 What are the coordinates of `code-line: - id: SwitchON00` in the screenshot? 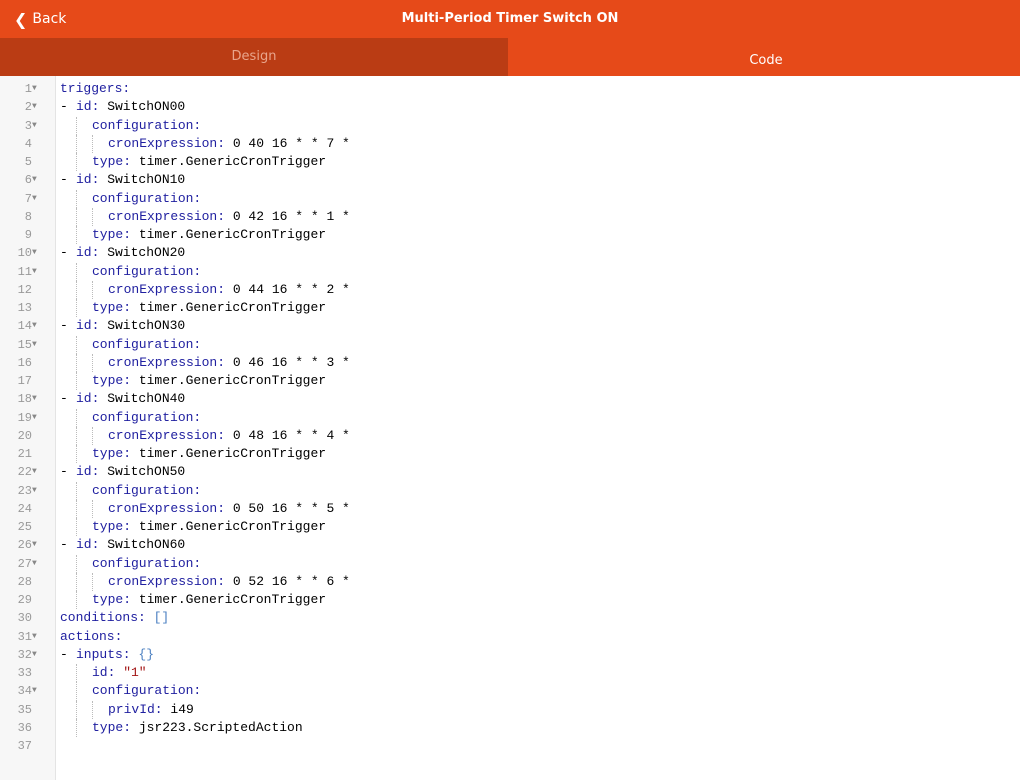 It's located at (540, 107).